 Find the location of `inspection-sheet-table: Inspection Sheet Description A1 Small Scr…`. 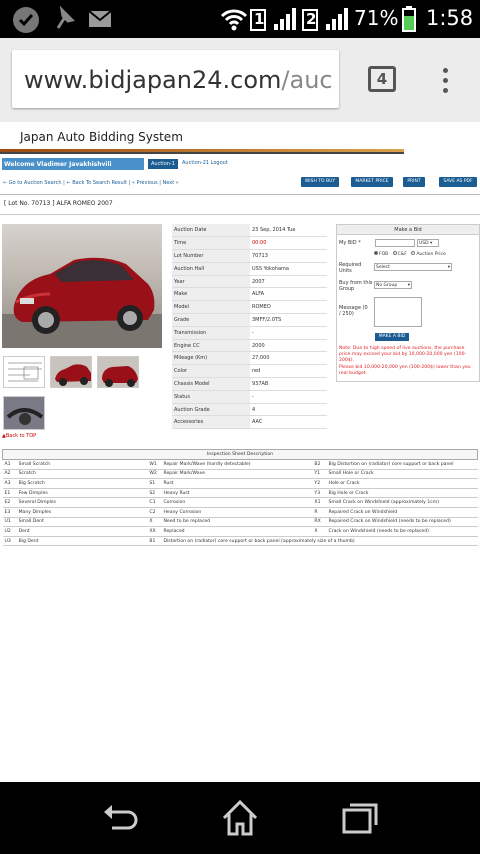

inspection-sheet-table: Inspection Sheet Description A1 Small Scr… is located at coordinates (240, 498).